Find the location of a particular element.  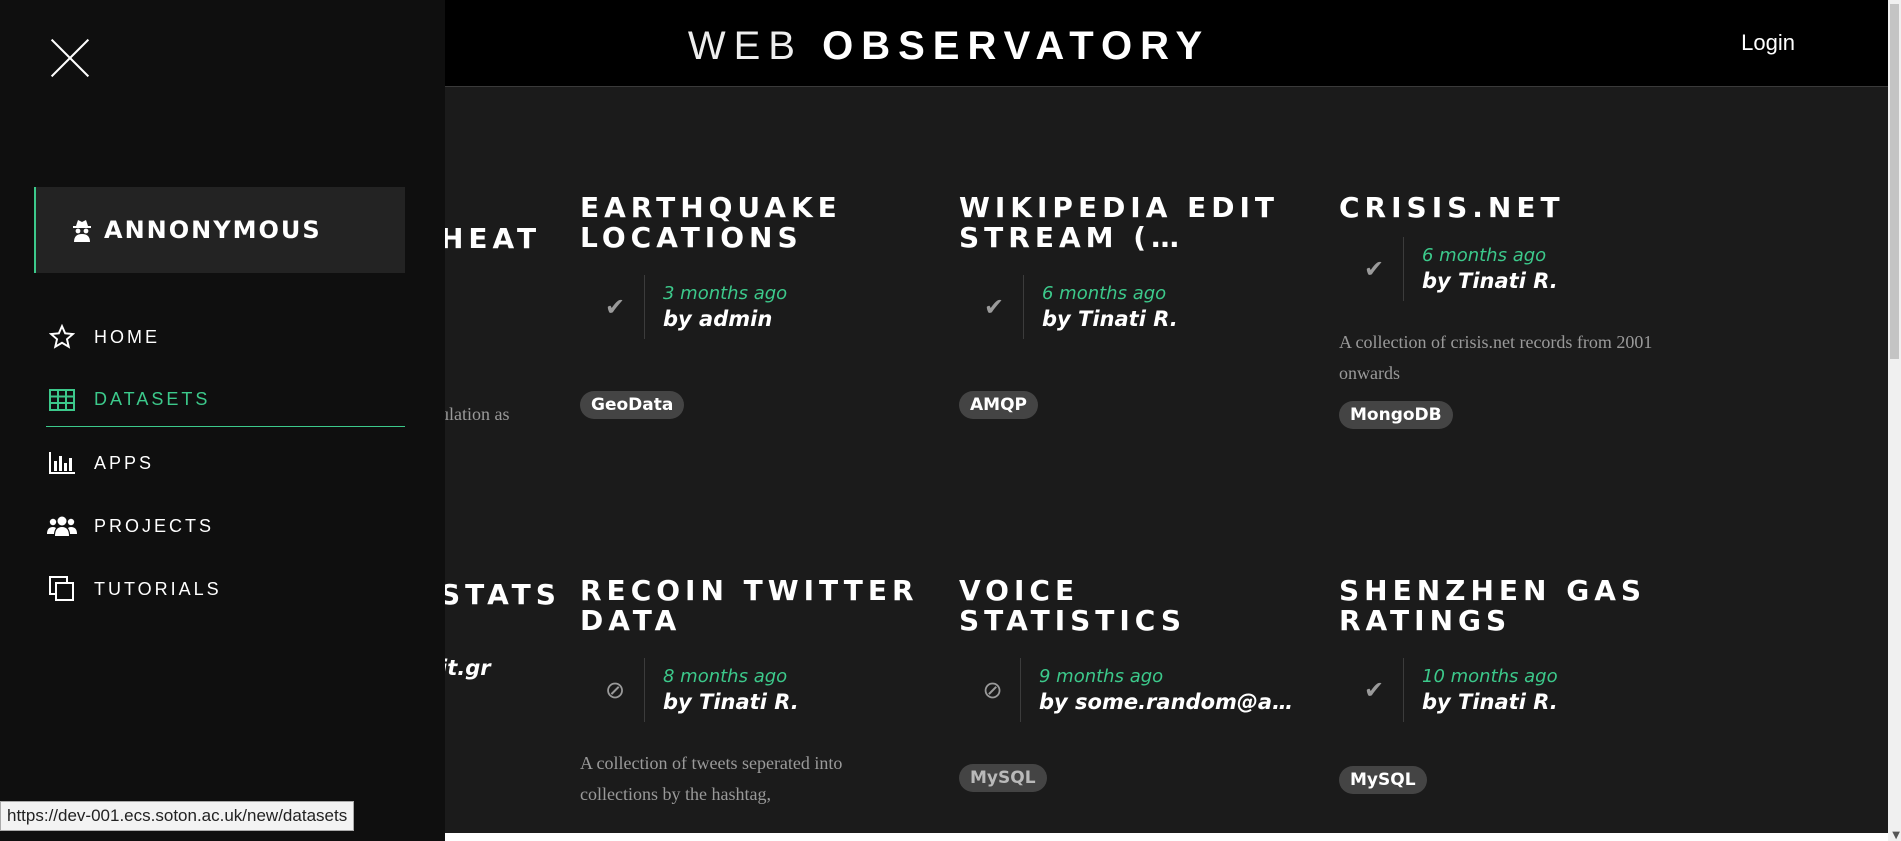

nav-item-projects: PROJECTS is located at coordinates (225, 526).